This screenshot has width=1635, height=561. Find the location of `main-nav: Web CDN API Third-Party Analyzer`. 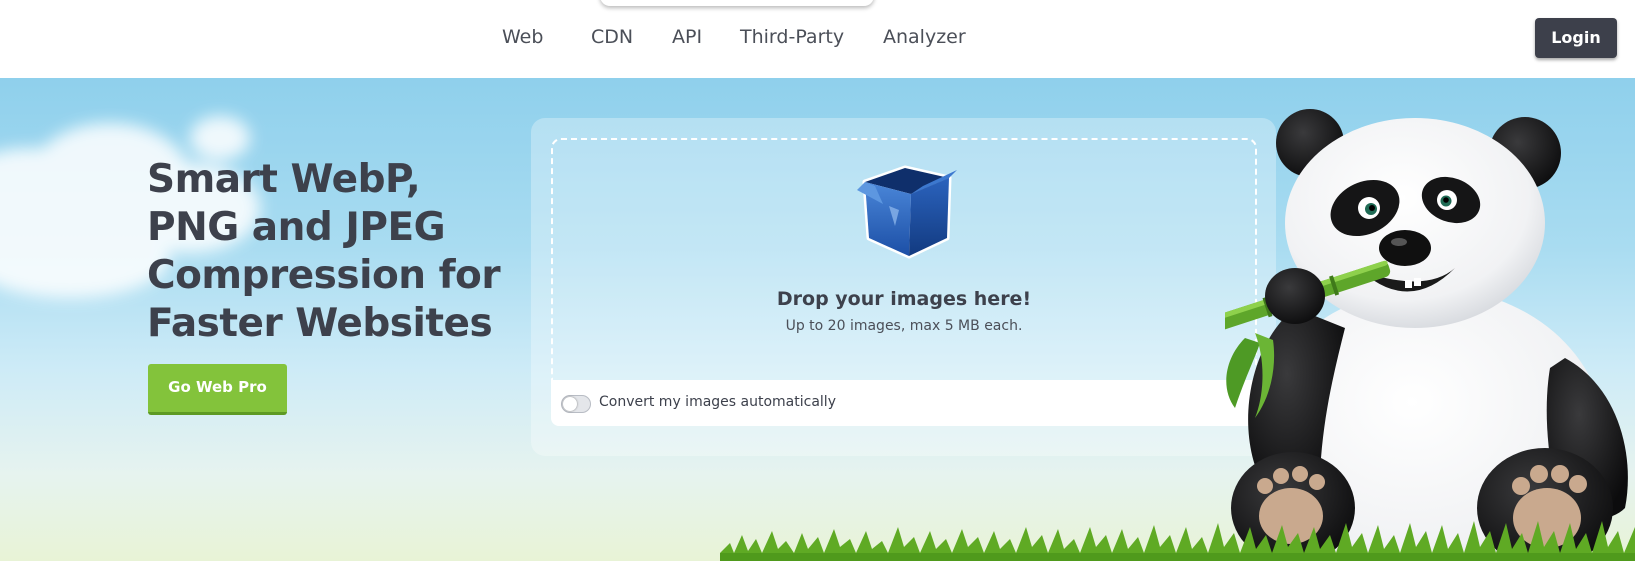

main-nav: Web CDN API Third-Party Analyzer is located at coordinates (817, 39).